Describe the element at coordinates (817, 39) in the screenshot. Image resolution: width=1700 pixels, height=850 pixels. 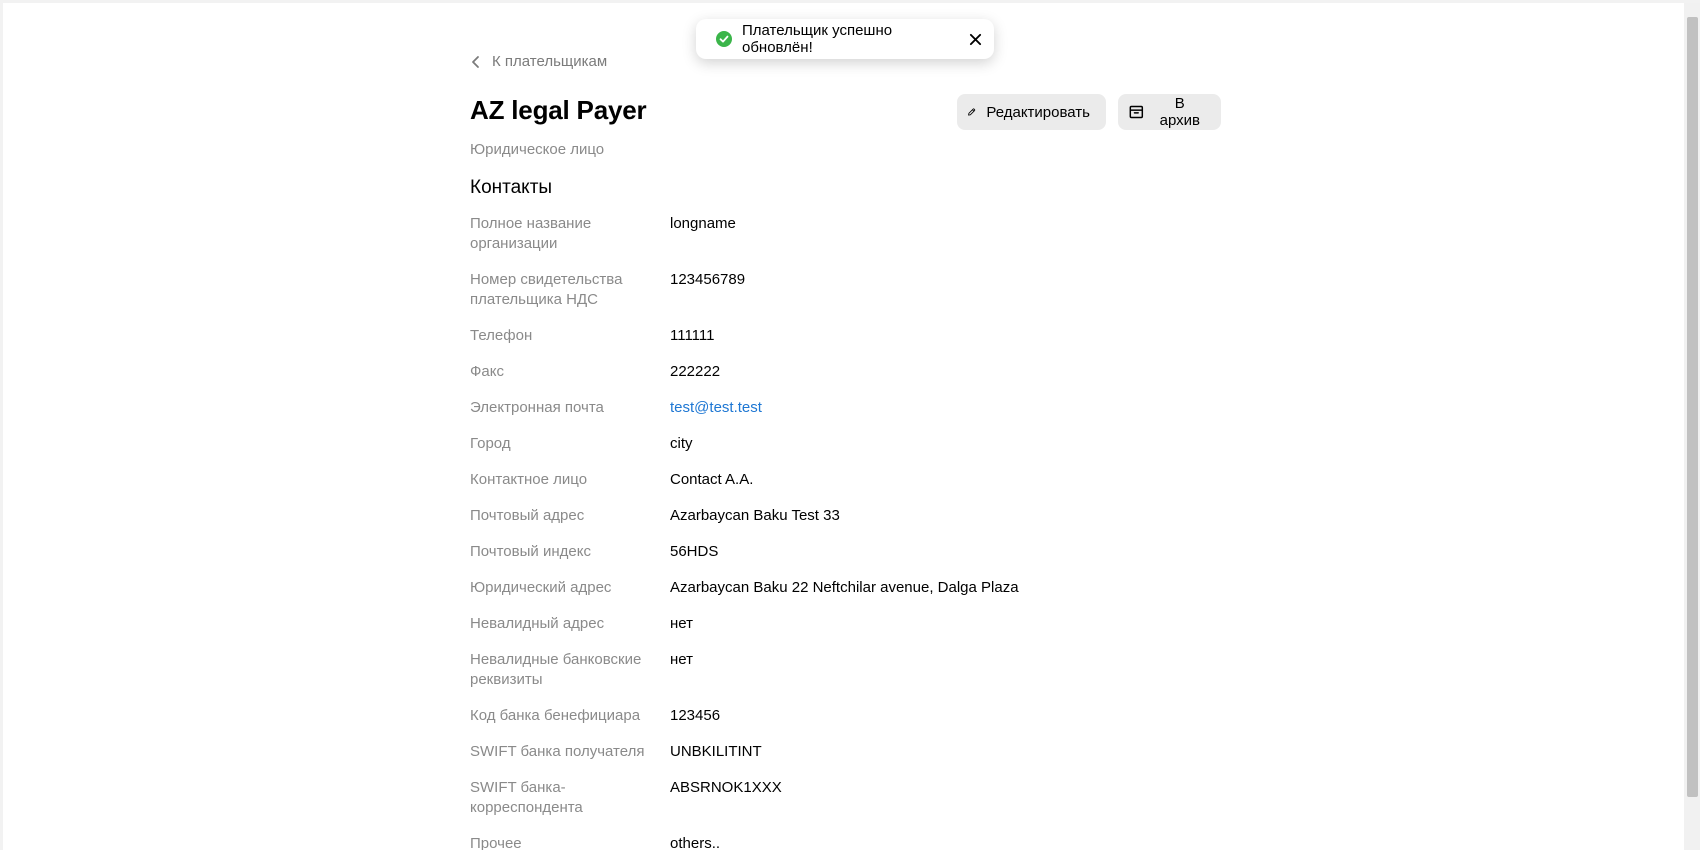
I see `toast-message: Плательщик успешно обновлён!` at that location.